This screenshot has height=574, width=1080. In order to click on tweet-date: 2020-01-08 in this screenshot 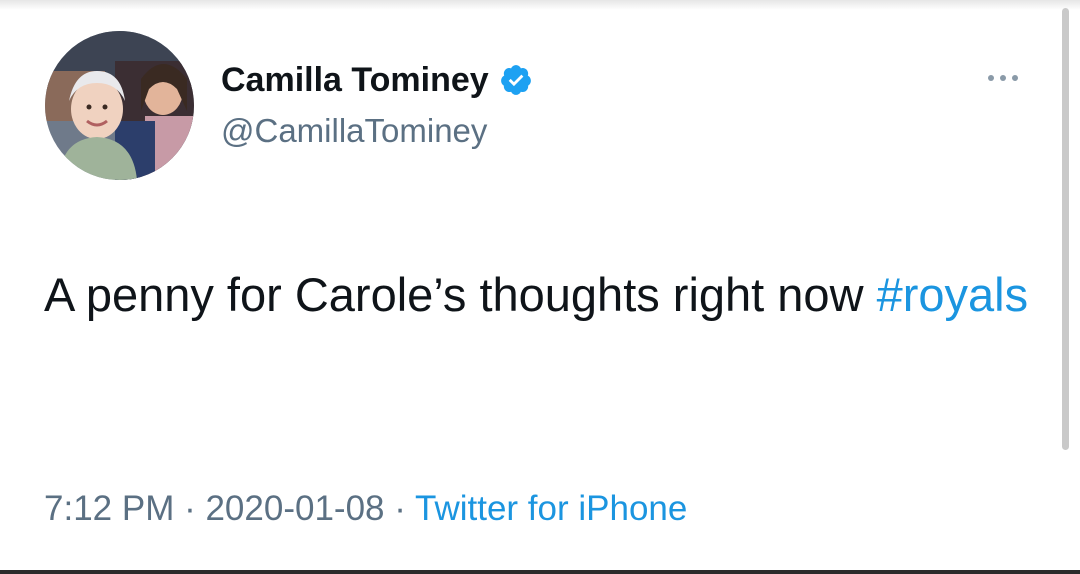, I will do `click(294, 508)`.